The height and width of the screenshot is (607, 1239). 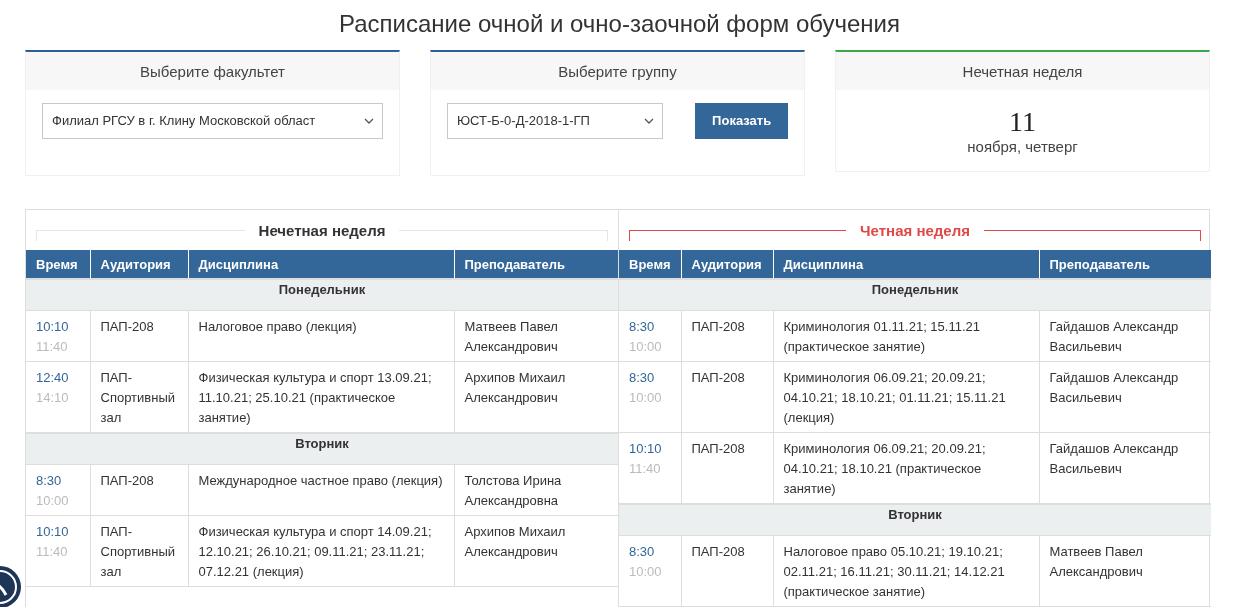 What do you see at coordinates (321, 490) in the screenshot?
I see `subject-cell: Международное частное право (лекция)` at bounding box center [321, 490].